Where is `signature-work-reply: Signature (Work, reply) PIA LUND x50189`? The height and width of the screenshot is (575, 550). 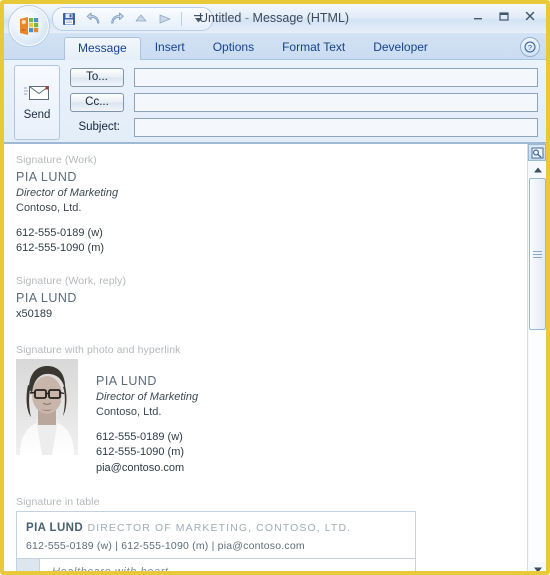 signature-work-reply: Signature (Work, reply) PIA LUND x50189 is located at coordinates (265, 298).